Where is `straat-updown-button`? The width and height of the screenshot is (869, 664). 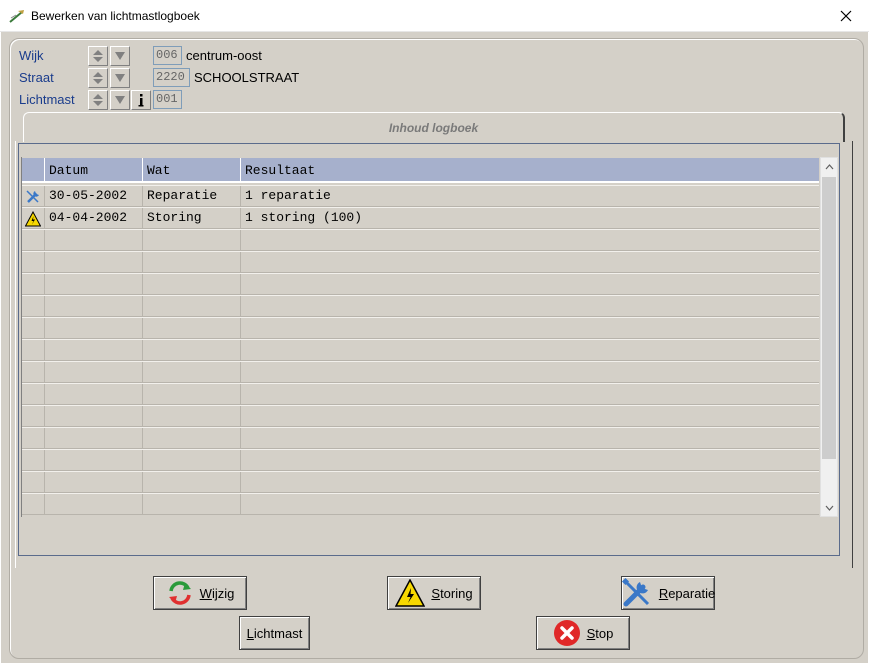
straat-updown-button is located at coordinates (98, 78).